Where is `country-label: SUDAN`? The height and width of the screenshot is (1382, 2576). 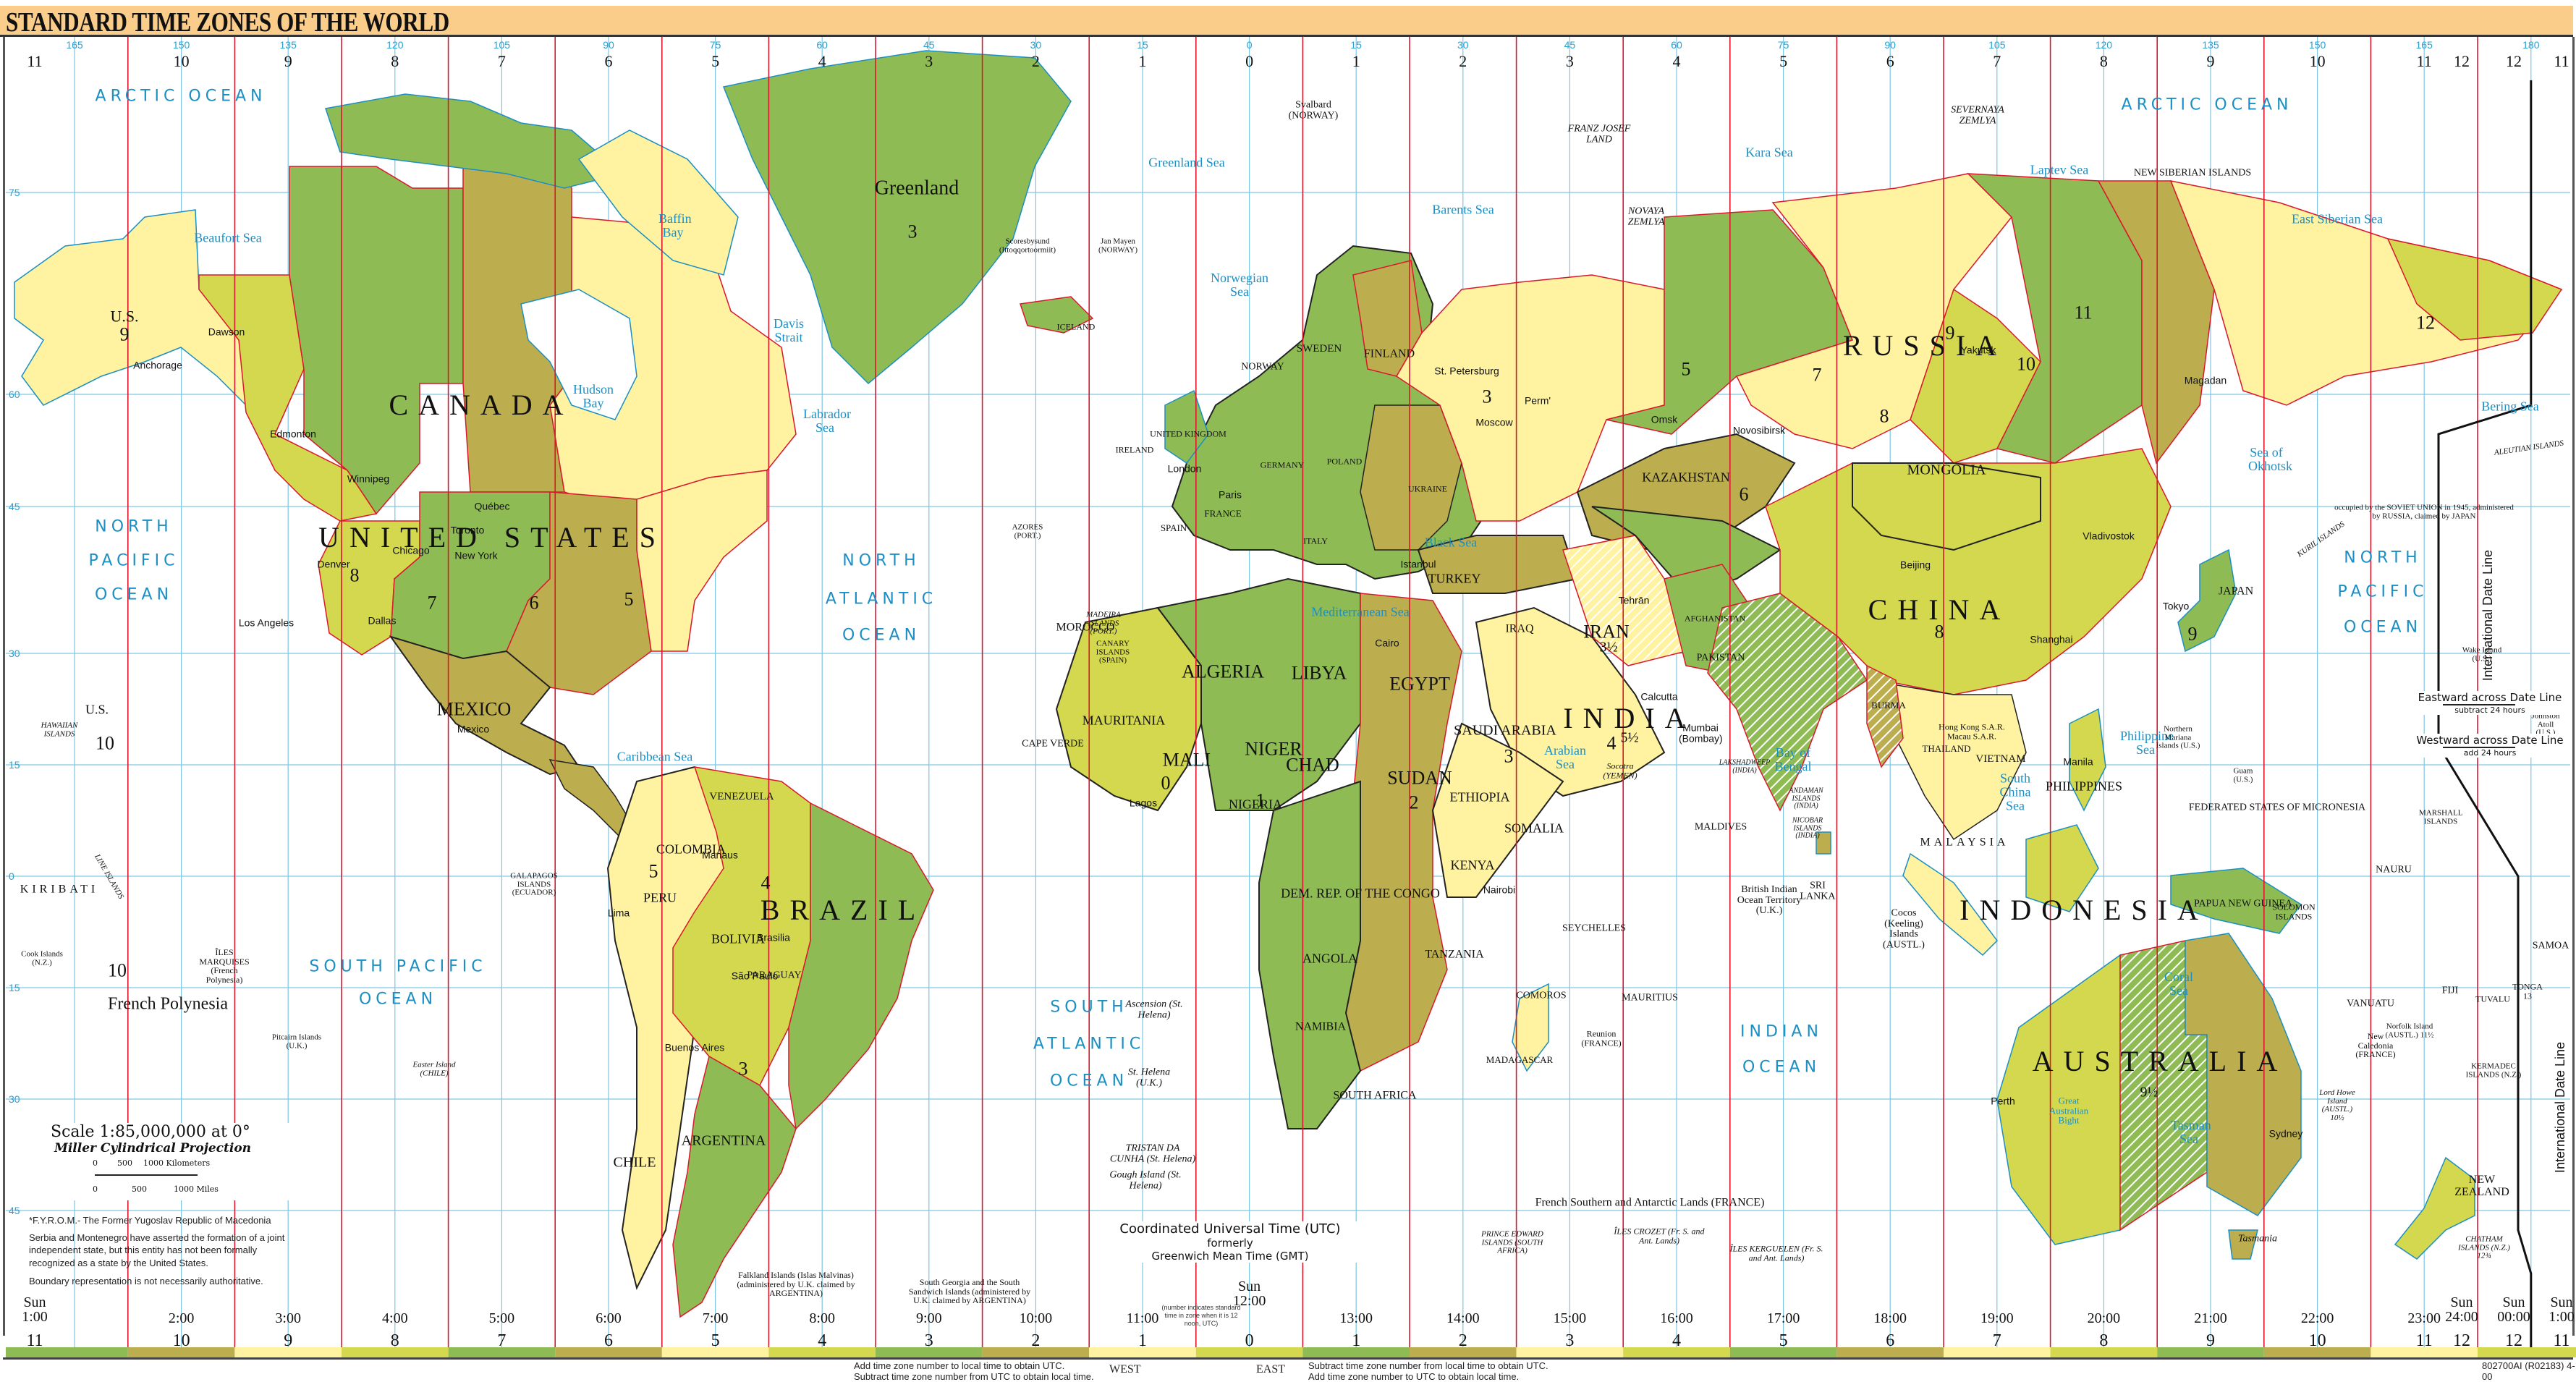 country-label: SUDAN is located at coordinates (1419, 778).